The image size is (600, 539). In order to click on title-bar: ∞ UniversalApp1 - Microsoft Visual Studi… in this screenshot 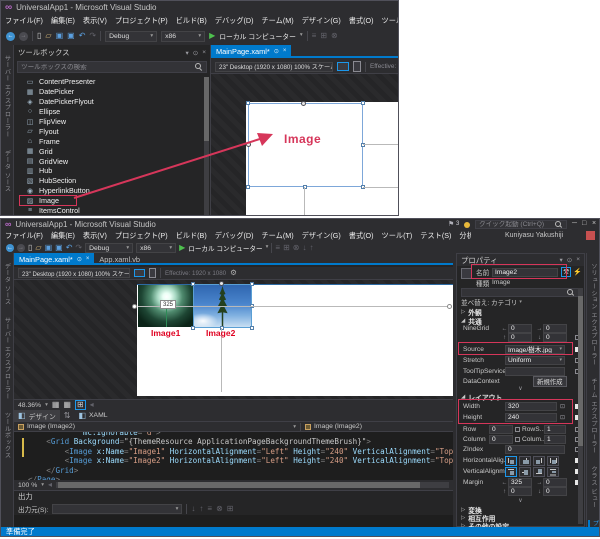, I will do `click(199, 7)`.